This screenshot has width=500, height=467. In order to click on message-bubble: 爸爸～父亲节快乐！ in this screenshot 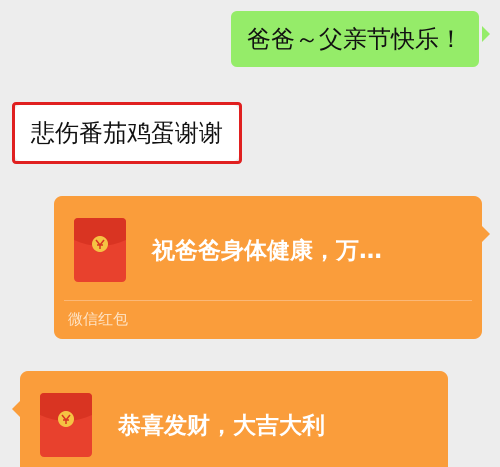, I will do `click(355, 39)`.